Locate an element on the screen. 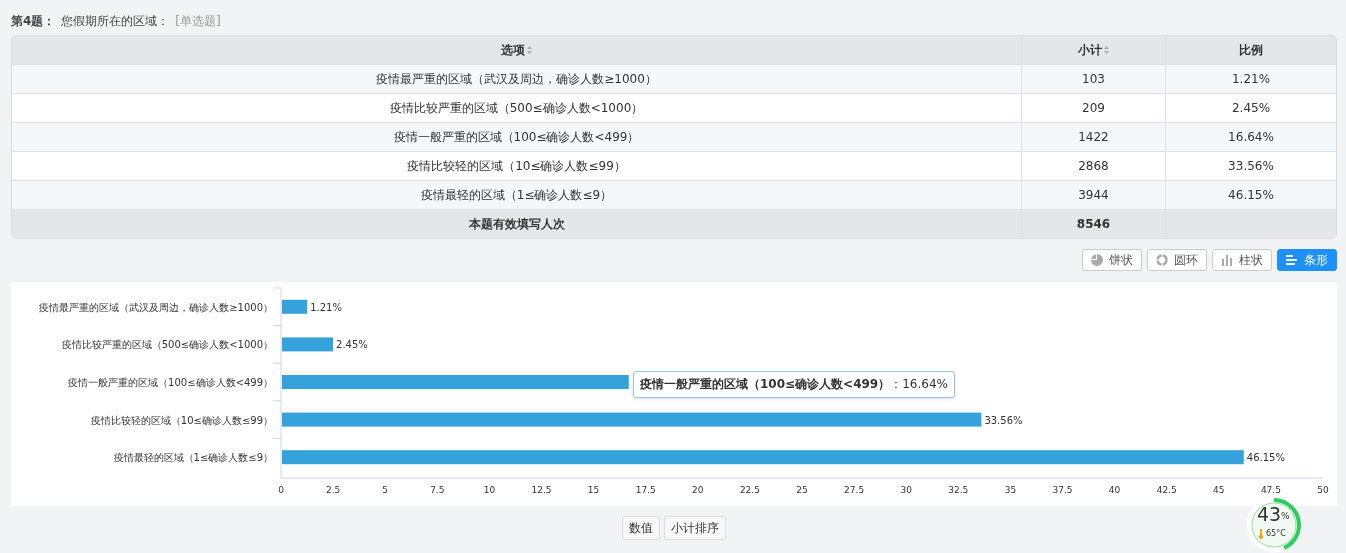  tick-label: 35 is located at coordinates (1010, 490).